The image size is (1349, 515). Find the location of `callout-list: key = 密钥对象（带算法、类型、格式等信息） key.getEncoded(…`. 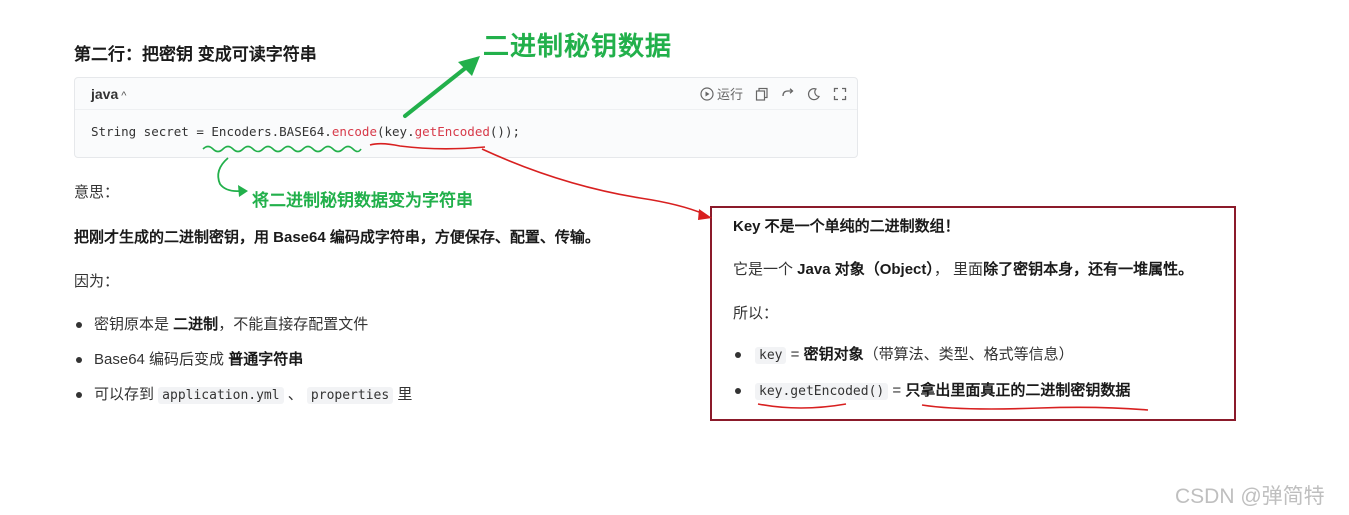

callout-list: key = 密钥对象（带算法、类型、格式等信息） key.getEncoded(… is located at coordinates (931, 380).